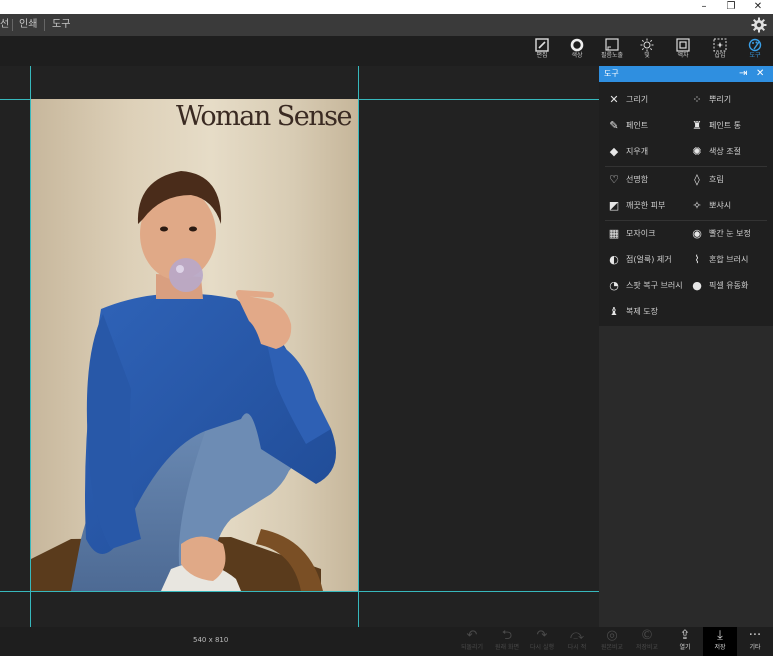 The height and width of the screenshot is (656, 773). I want to click on tool-spot-remove-label: 점(얼룩) 제거, so click(649, 259).